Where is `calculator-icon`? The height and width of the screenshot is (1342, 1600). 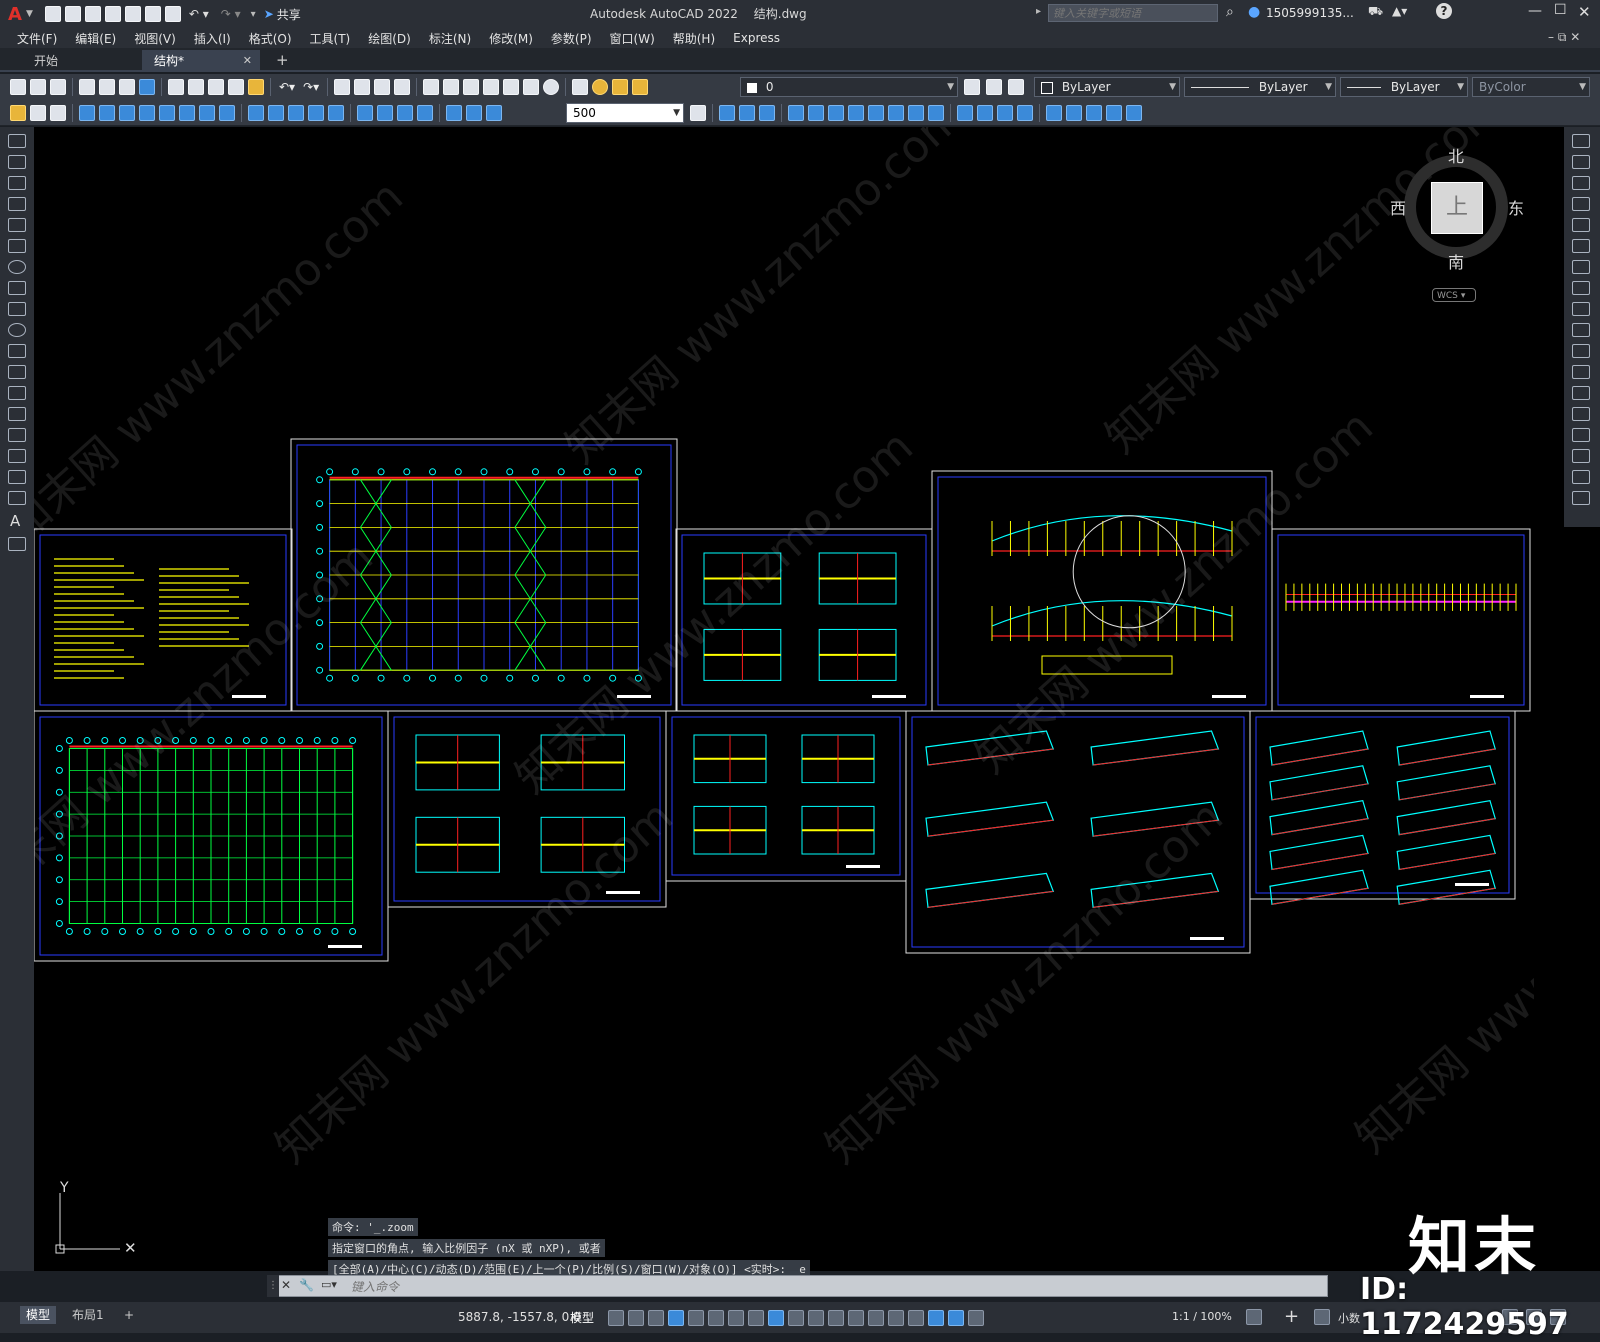
calculator-icon is located at coordinates (531, 87).